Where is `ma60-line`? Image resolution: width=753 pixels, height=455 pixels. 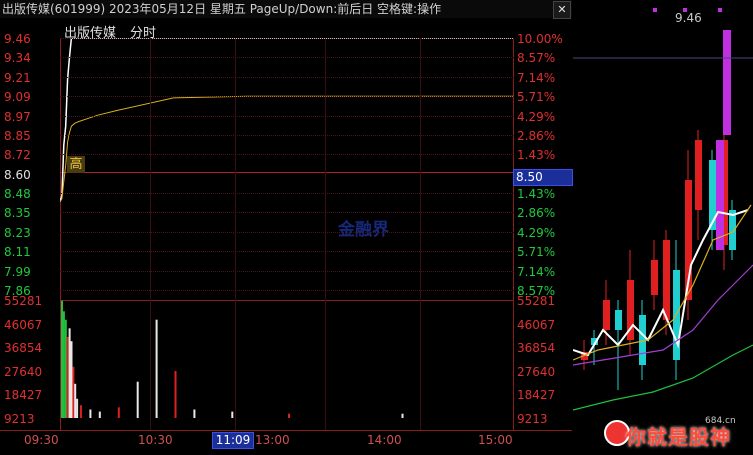
ma60-line is located at coordinates (663, 377).